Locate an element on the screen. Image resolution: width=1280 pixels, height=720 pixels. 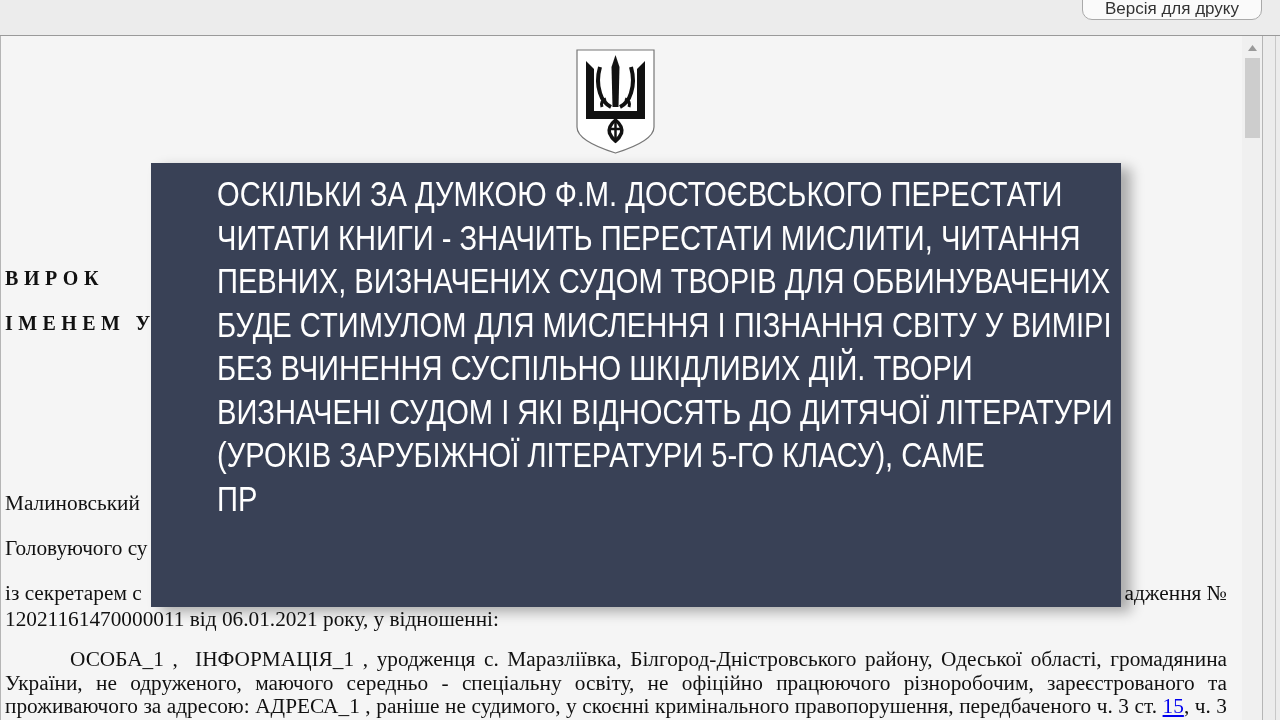
document-text: Малиновський is located at coordinates (72, 503).